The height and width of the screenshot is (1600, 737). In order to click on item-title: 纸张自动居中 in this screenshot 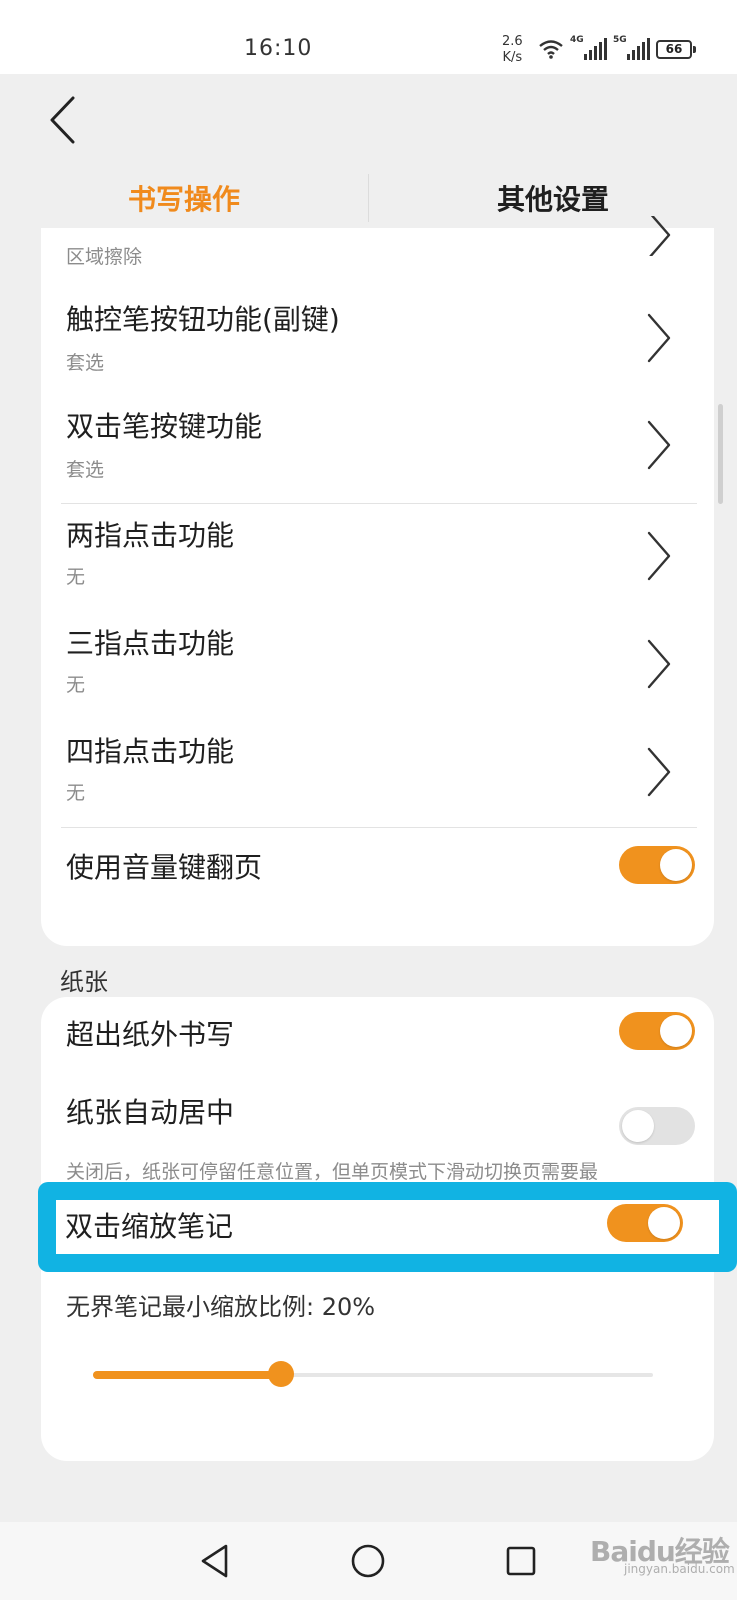, I will do `click(150, 1112)`.